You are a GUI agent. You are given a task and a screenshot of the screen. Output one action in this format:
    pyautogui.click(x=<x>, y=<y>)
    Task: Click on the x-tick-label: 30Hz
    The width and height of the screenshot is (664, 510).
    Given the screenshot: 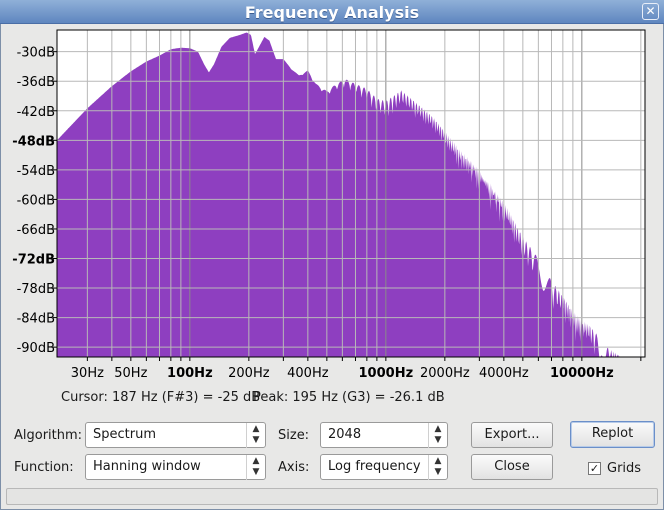 What is the action you would take?
    pyautogui.click(x=87, y=373)
    